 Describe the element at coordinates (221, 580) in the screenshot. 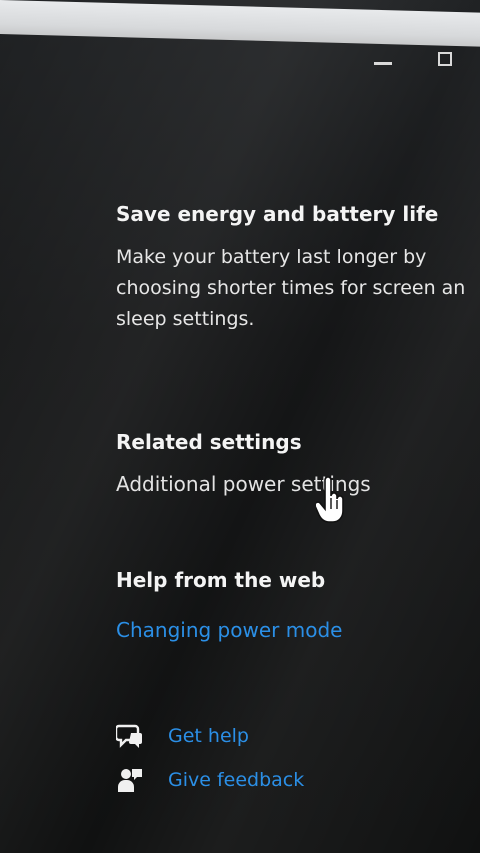

I see `help-from-web-title: Help from the web` at that location.